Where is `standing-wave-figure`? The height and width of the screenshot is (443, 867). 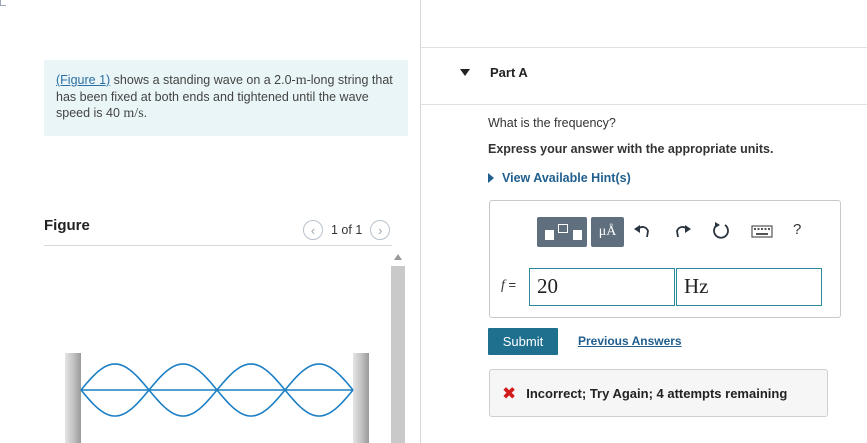
standing-wave-figure is located at coordinates (217, 398).